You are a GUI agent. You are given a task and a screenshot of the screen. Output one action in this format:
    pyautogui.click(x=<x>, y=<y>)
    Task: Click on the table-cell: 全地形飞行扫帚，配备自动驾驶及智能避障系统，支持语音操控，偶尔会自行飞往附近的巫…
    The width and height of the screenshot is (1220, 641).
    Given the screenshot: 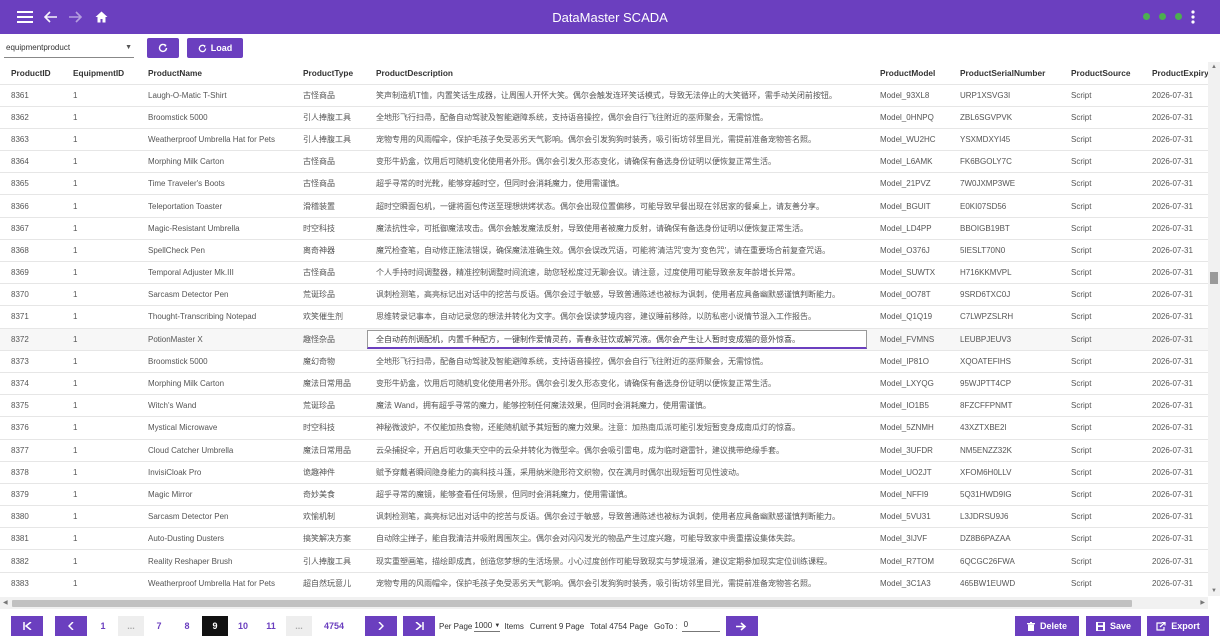 What is the action you would take?
    pyautogui.click(x=617, y=117)
    